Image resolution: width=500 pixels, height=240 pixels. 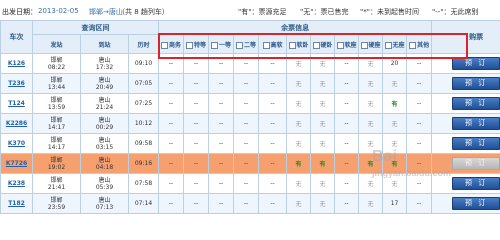 I want to click on seat-filter-9: 无座, so click(x=395, y=44).